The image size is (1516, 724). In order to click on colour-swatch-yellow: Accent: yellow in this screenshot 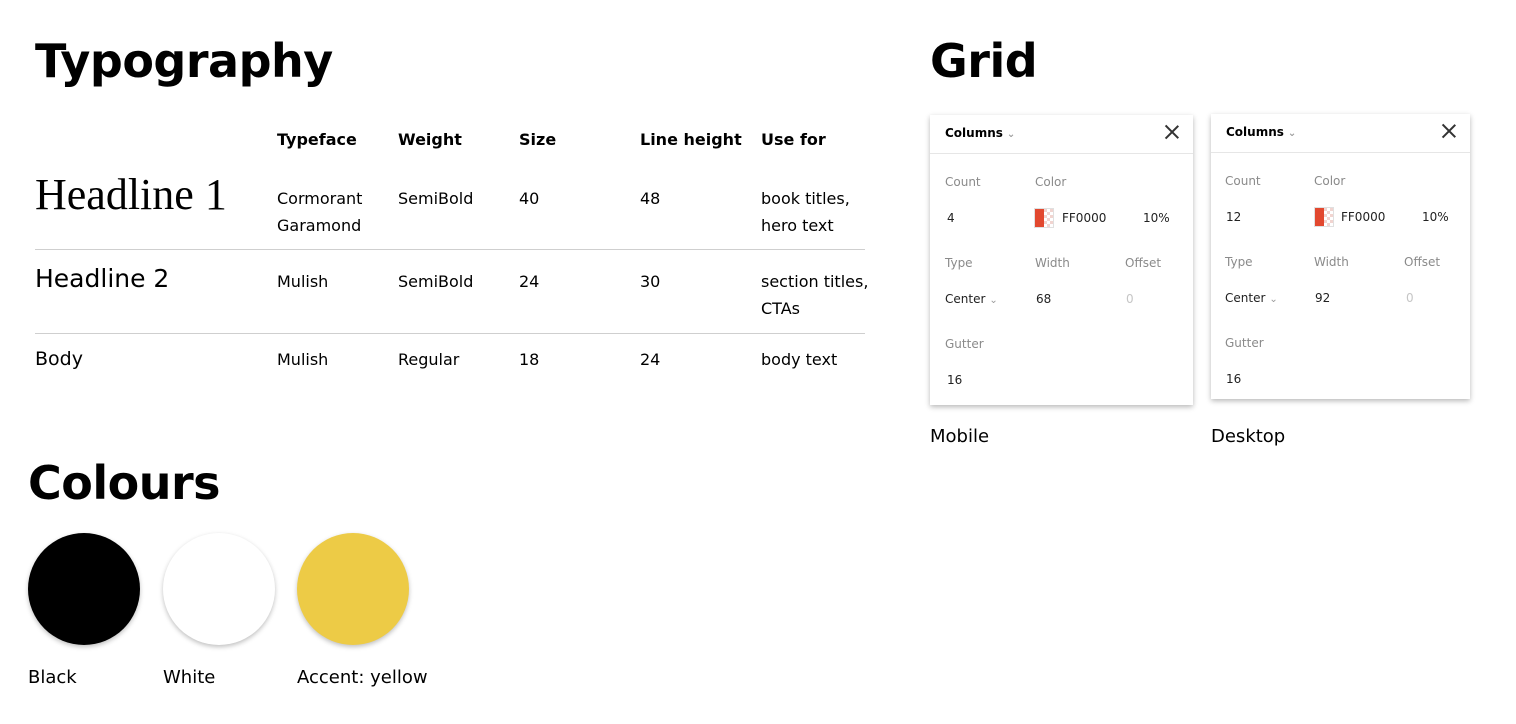, I will do `click(362, 610)`.